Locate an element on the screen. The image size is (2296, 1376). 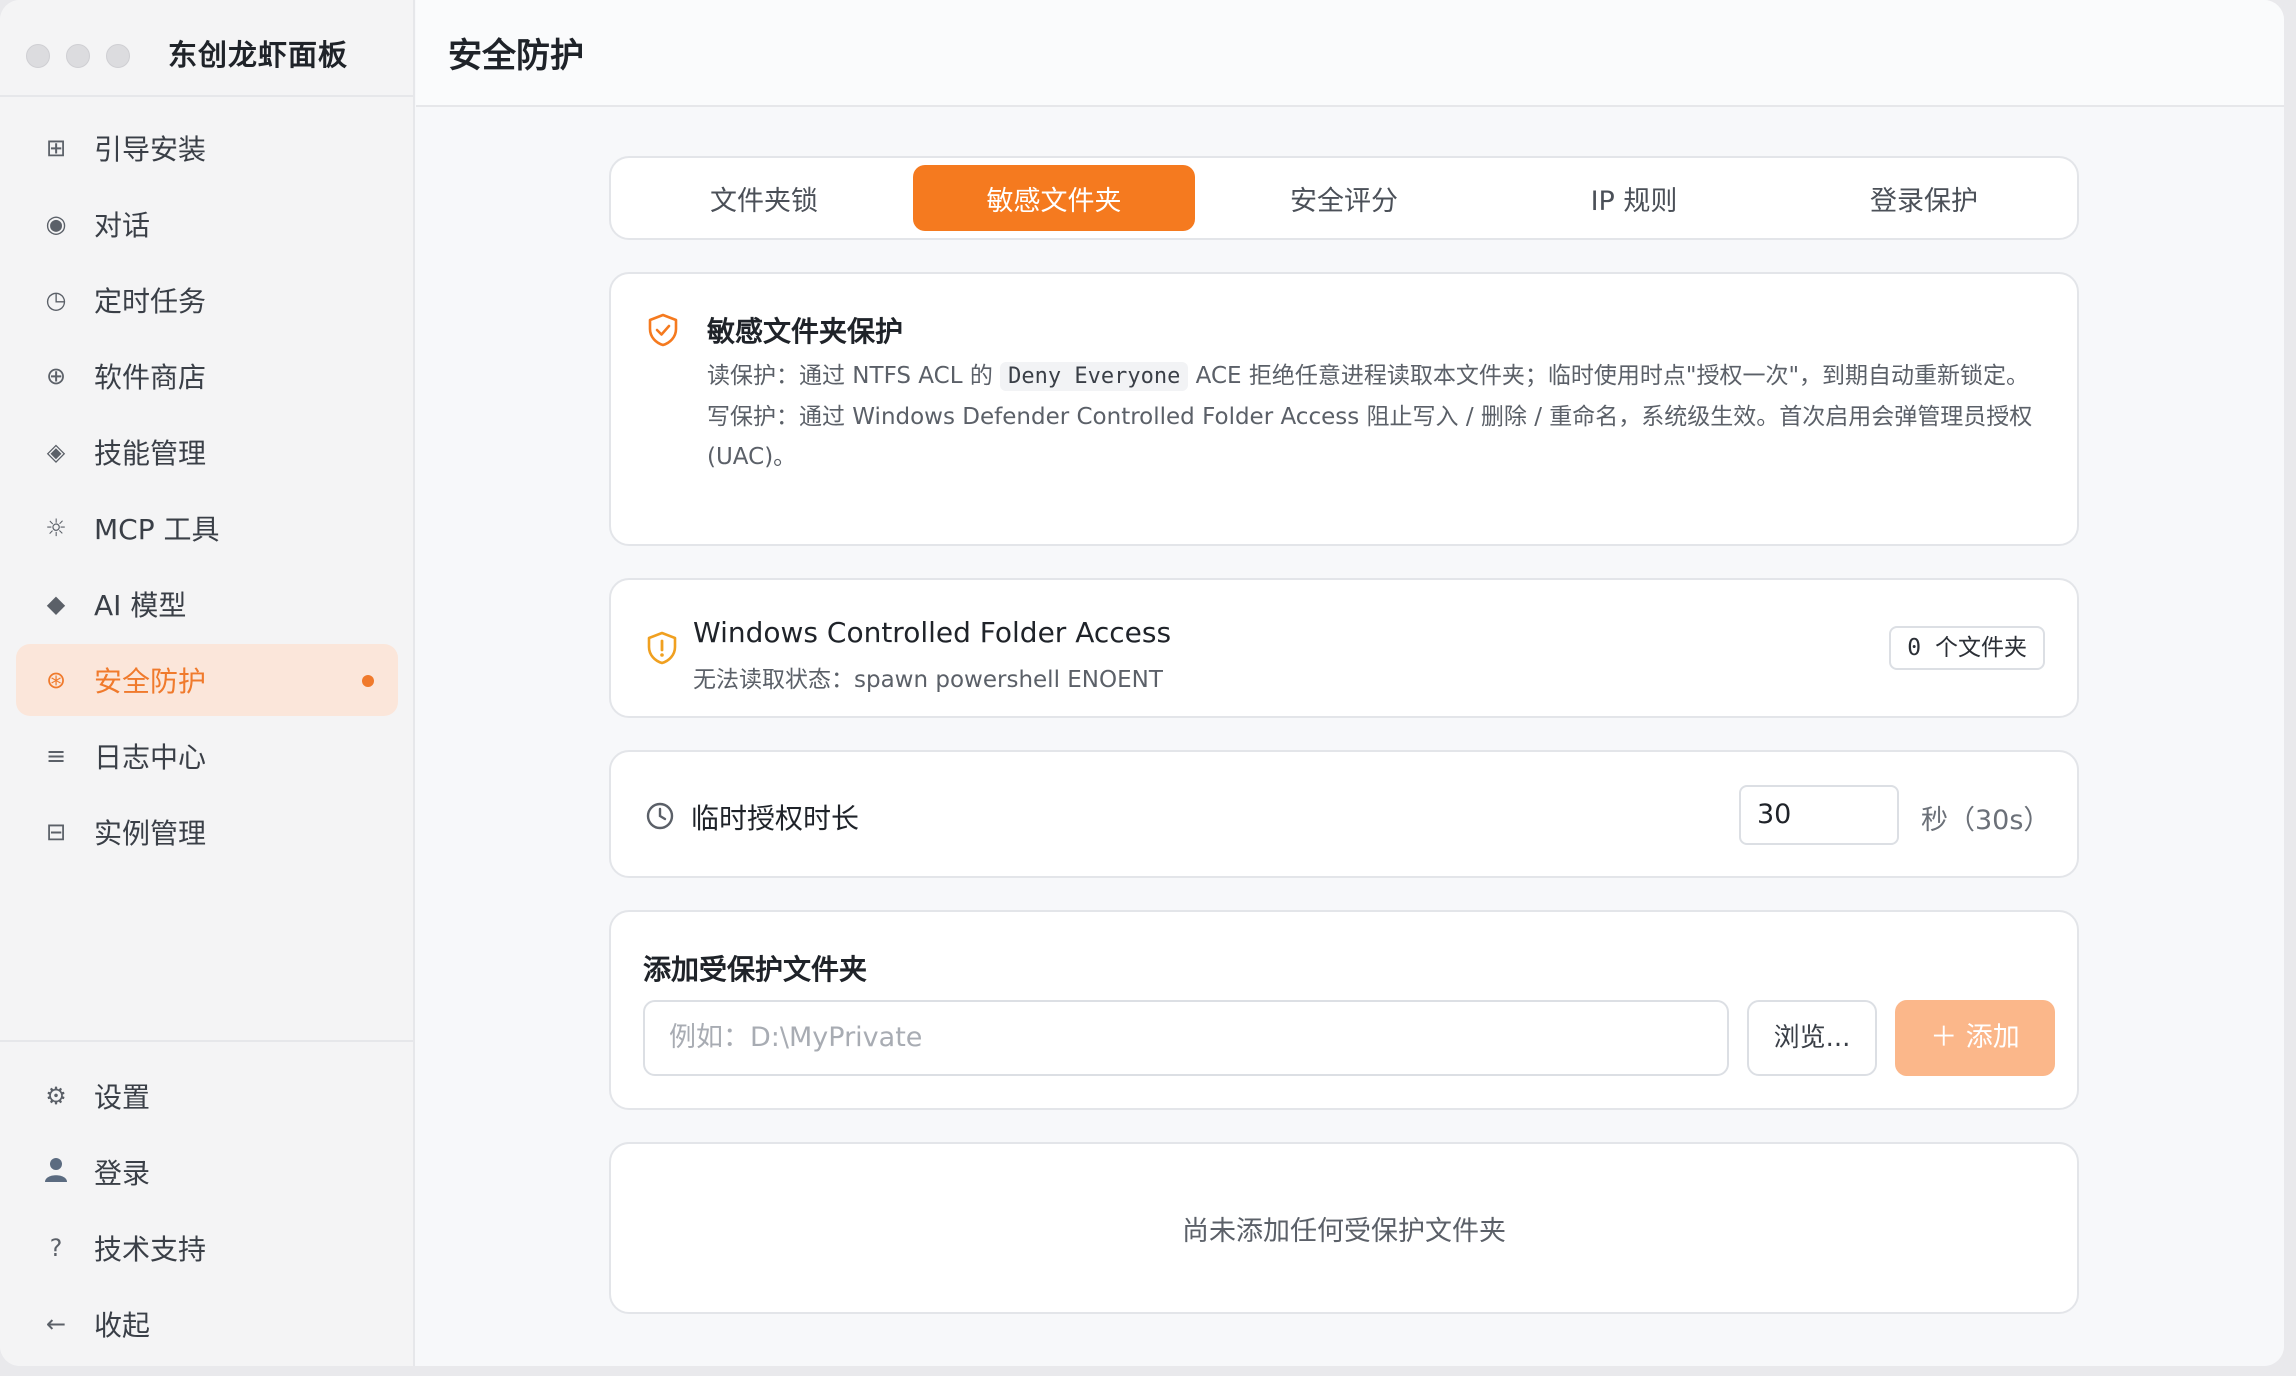
clock-icon: ◷ is located at coordinates (56, 300).